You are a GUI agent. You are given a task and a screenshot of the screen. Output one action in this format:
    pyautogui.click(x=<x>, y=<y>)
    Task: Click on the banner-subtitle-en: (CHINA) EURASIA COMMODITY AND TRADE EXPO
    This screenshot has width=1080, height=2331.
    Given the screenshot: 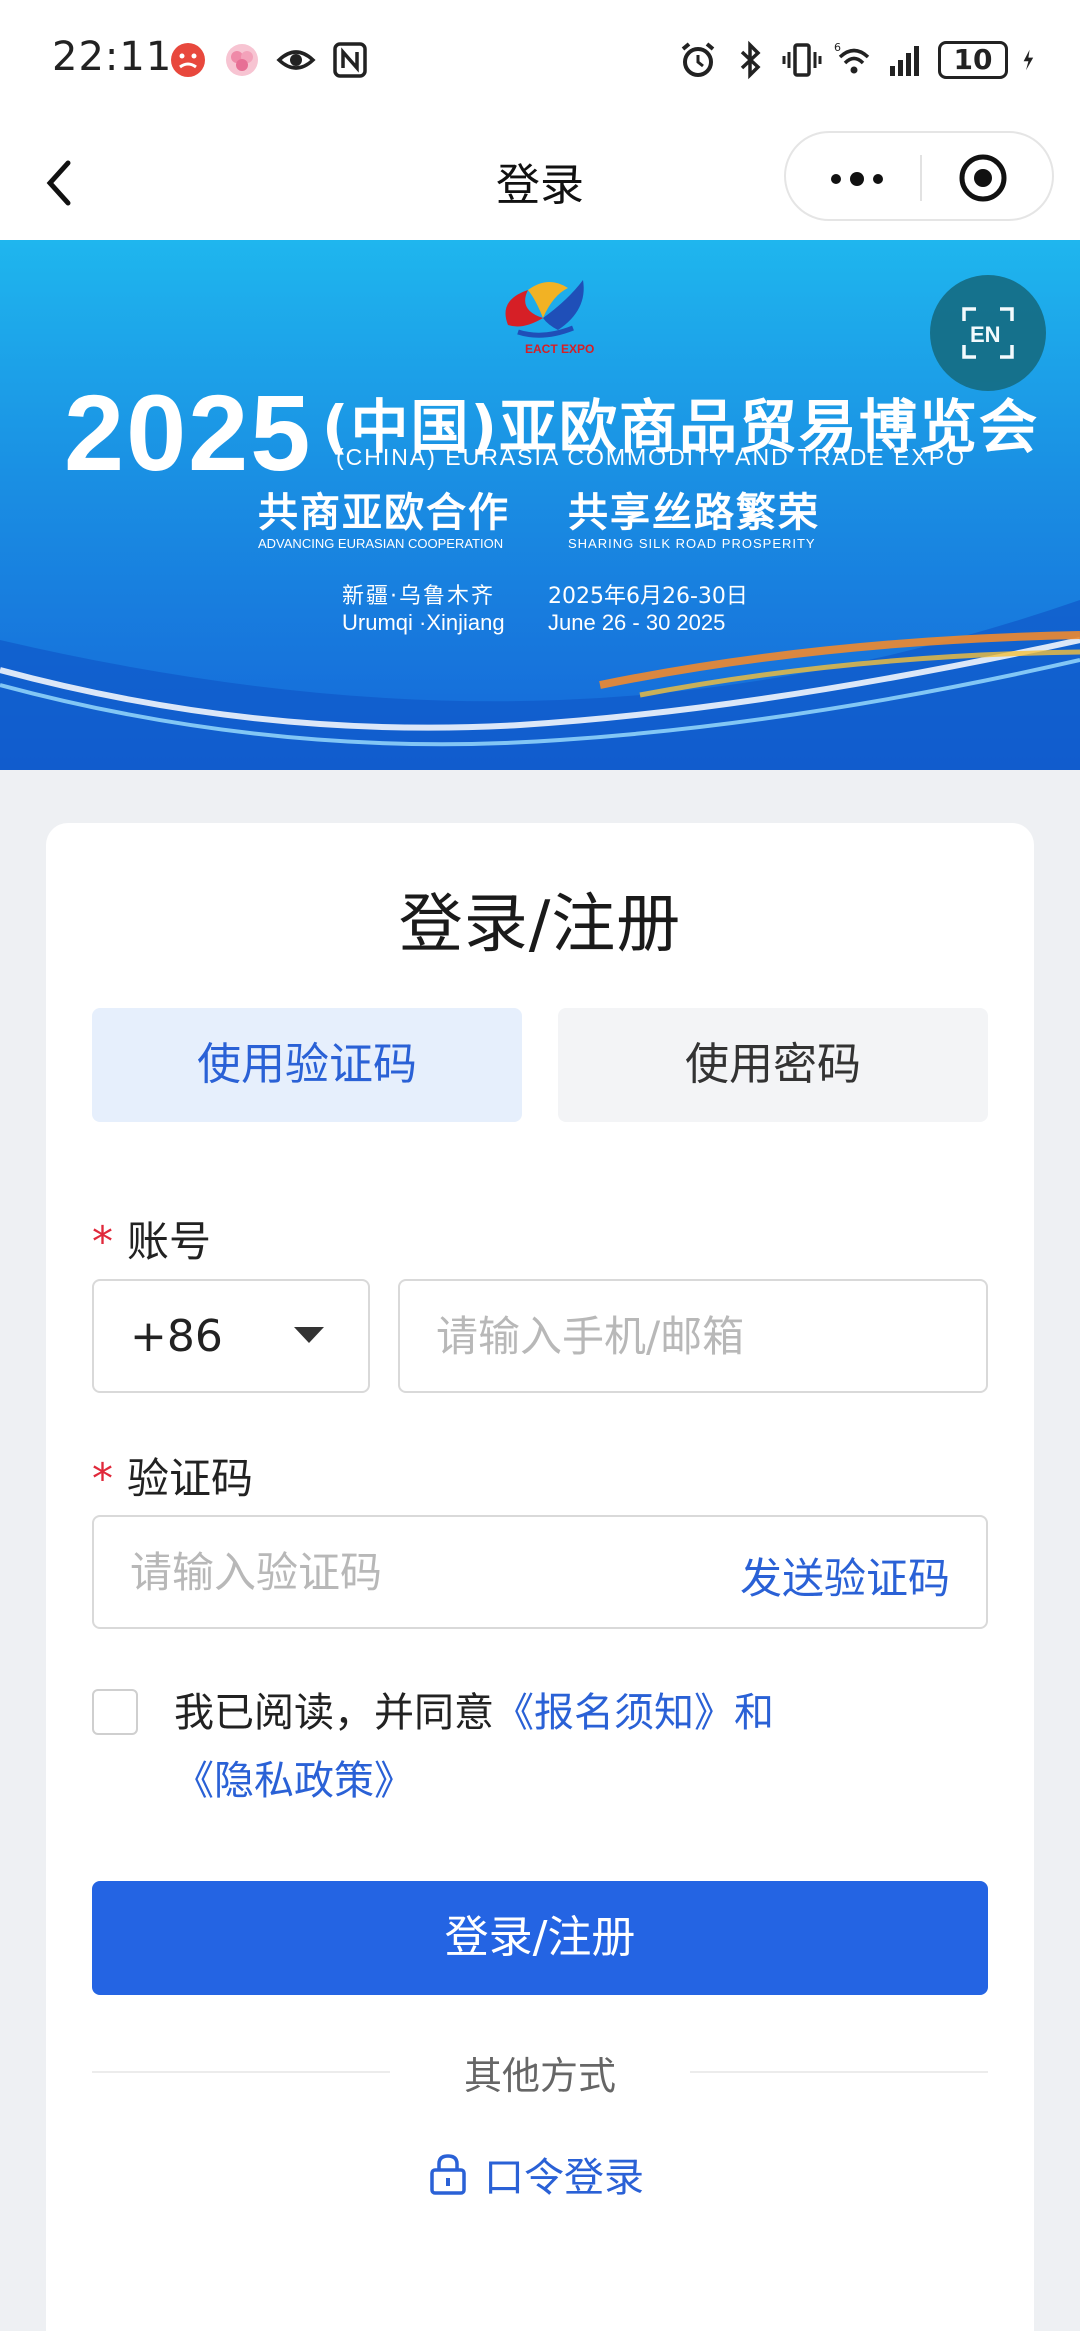 What is the action you would take?
    pyautogui.click(x=651, y=457)
    